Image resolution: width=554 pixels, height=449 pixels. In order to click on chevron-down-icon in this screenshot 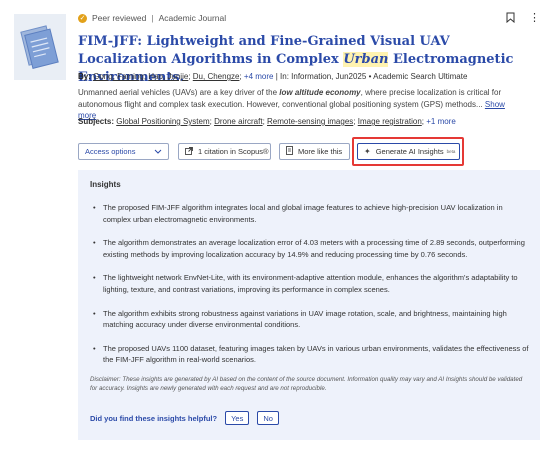, I will do `click(158, 151)`.